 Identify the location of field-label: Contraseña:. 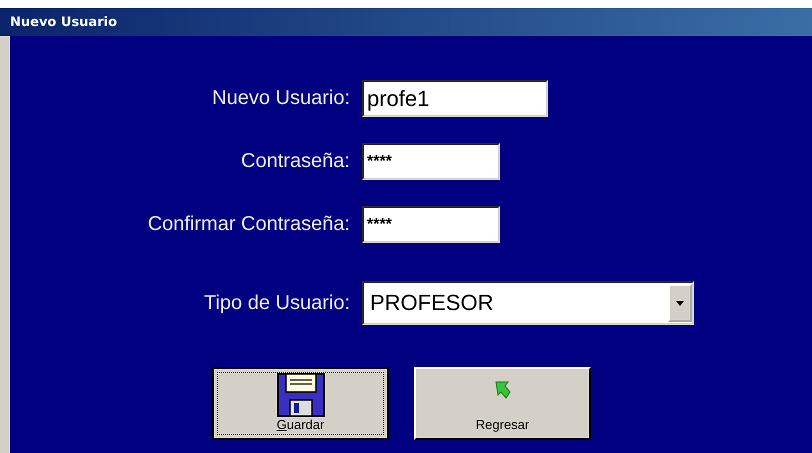
(295, 161).